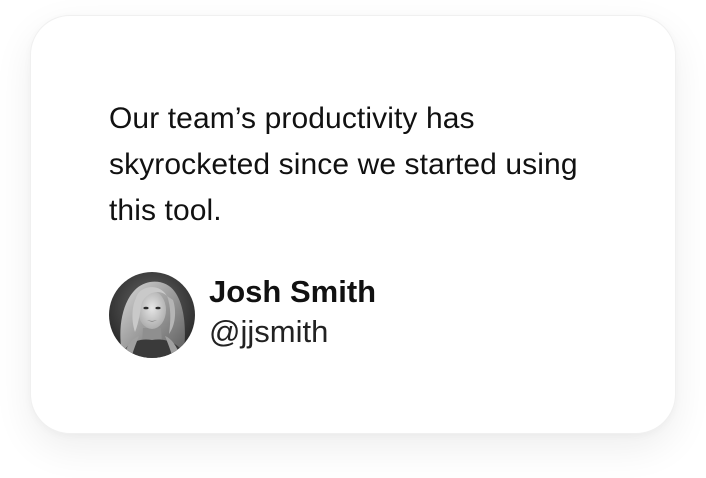  I want to click on avatar-photo-icon, so click(152, 315).